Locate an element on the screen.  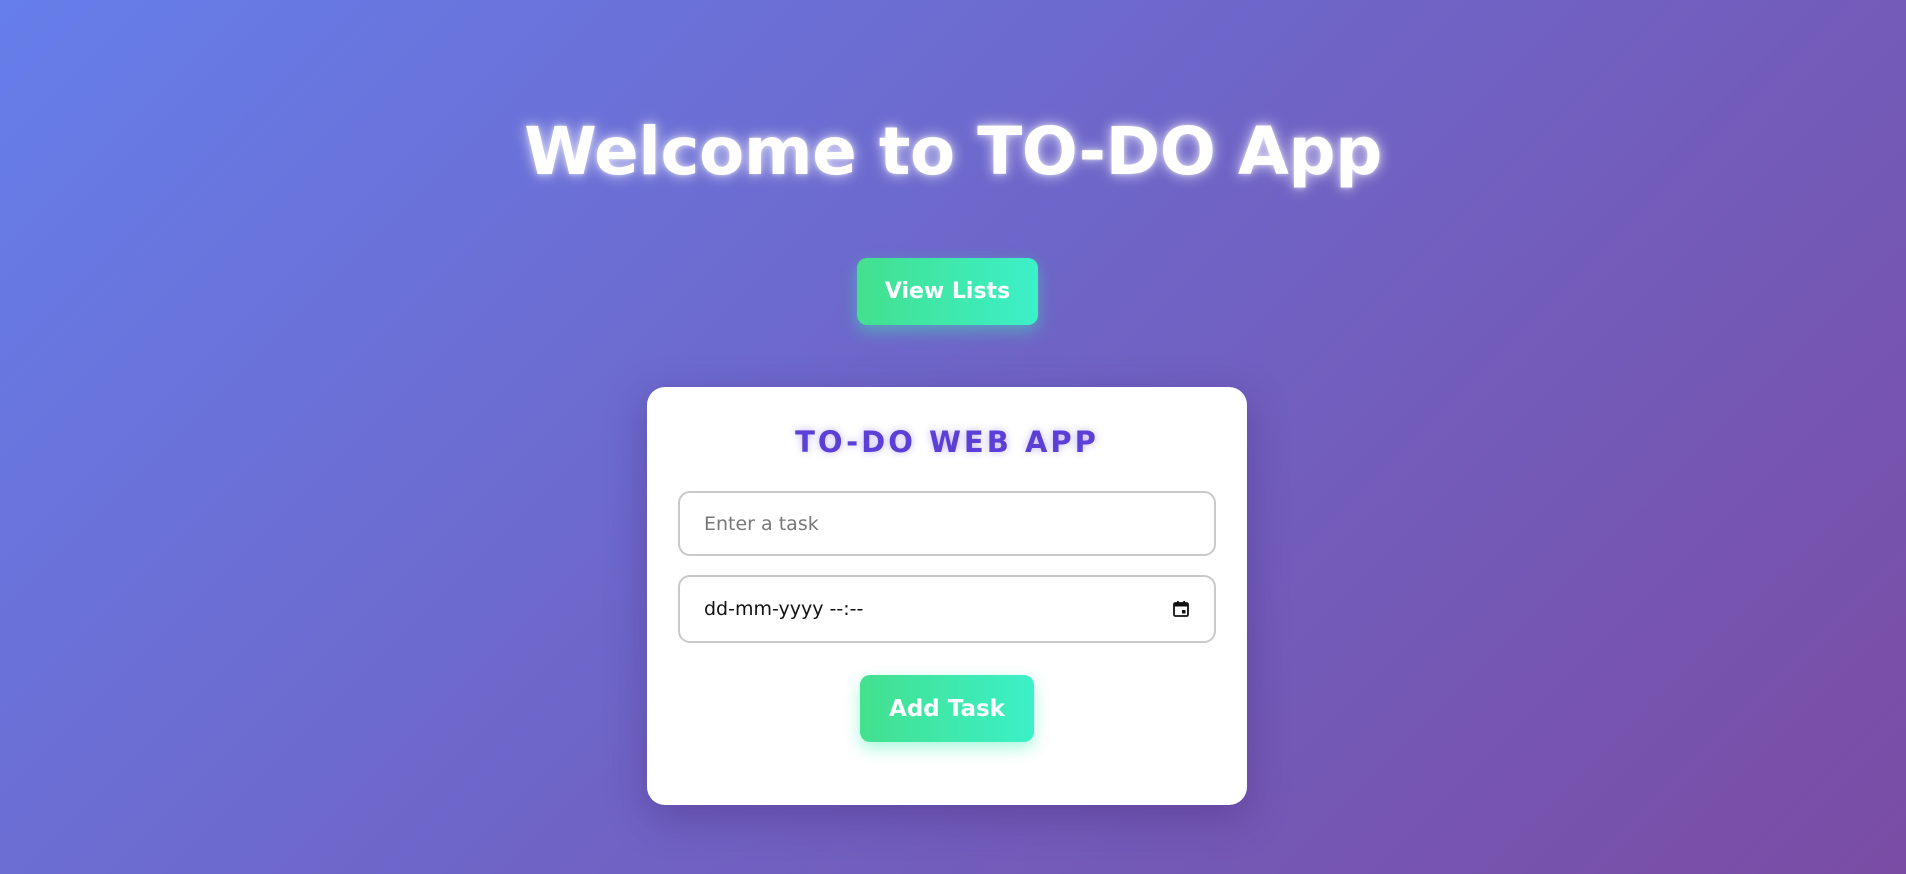
card-title: TO-DO WEB APP is located at coordinates (947, 442).